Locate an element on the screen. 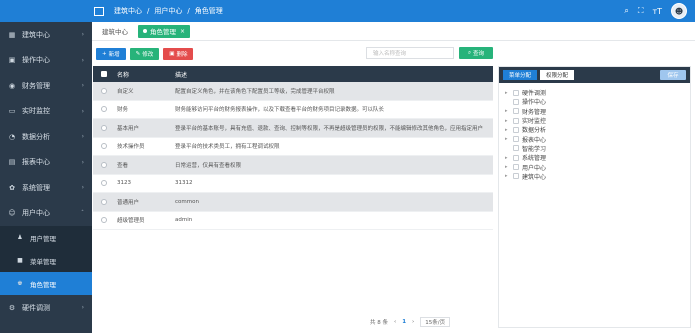 This screenshot has width=695, height=333. sidebar-subitem-label: 菜单管理 is located at coordinates (43, 261).